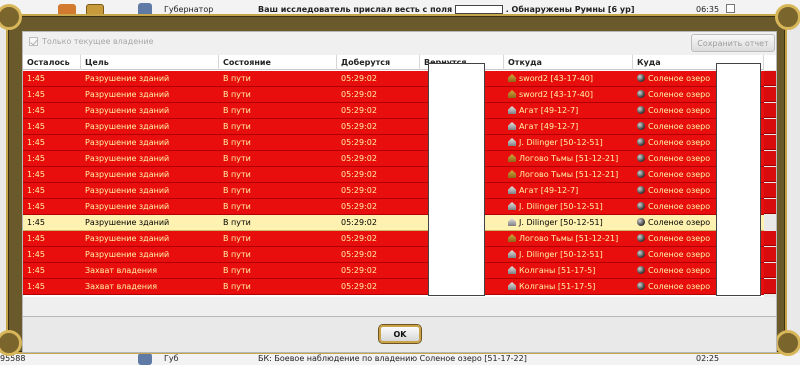 The width and height of the screenshot is (800, 365). What do you see at coordinates (733, 43) in the screenshot?
I see `save-report-button: Сохранить отчет` at bounding box center [733, 43].